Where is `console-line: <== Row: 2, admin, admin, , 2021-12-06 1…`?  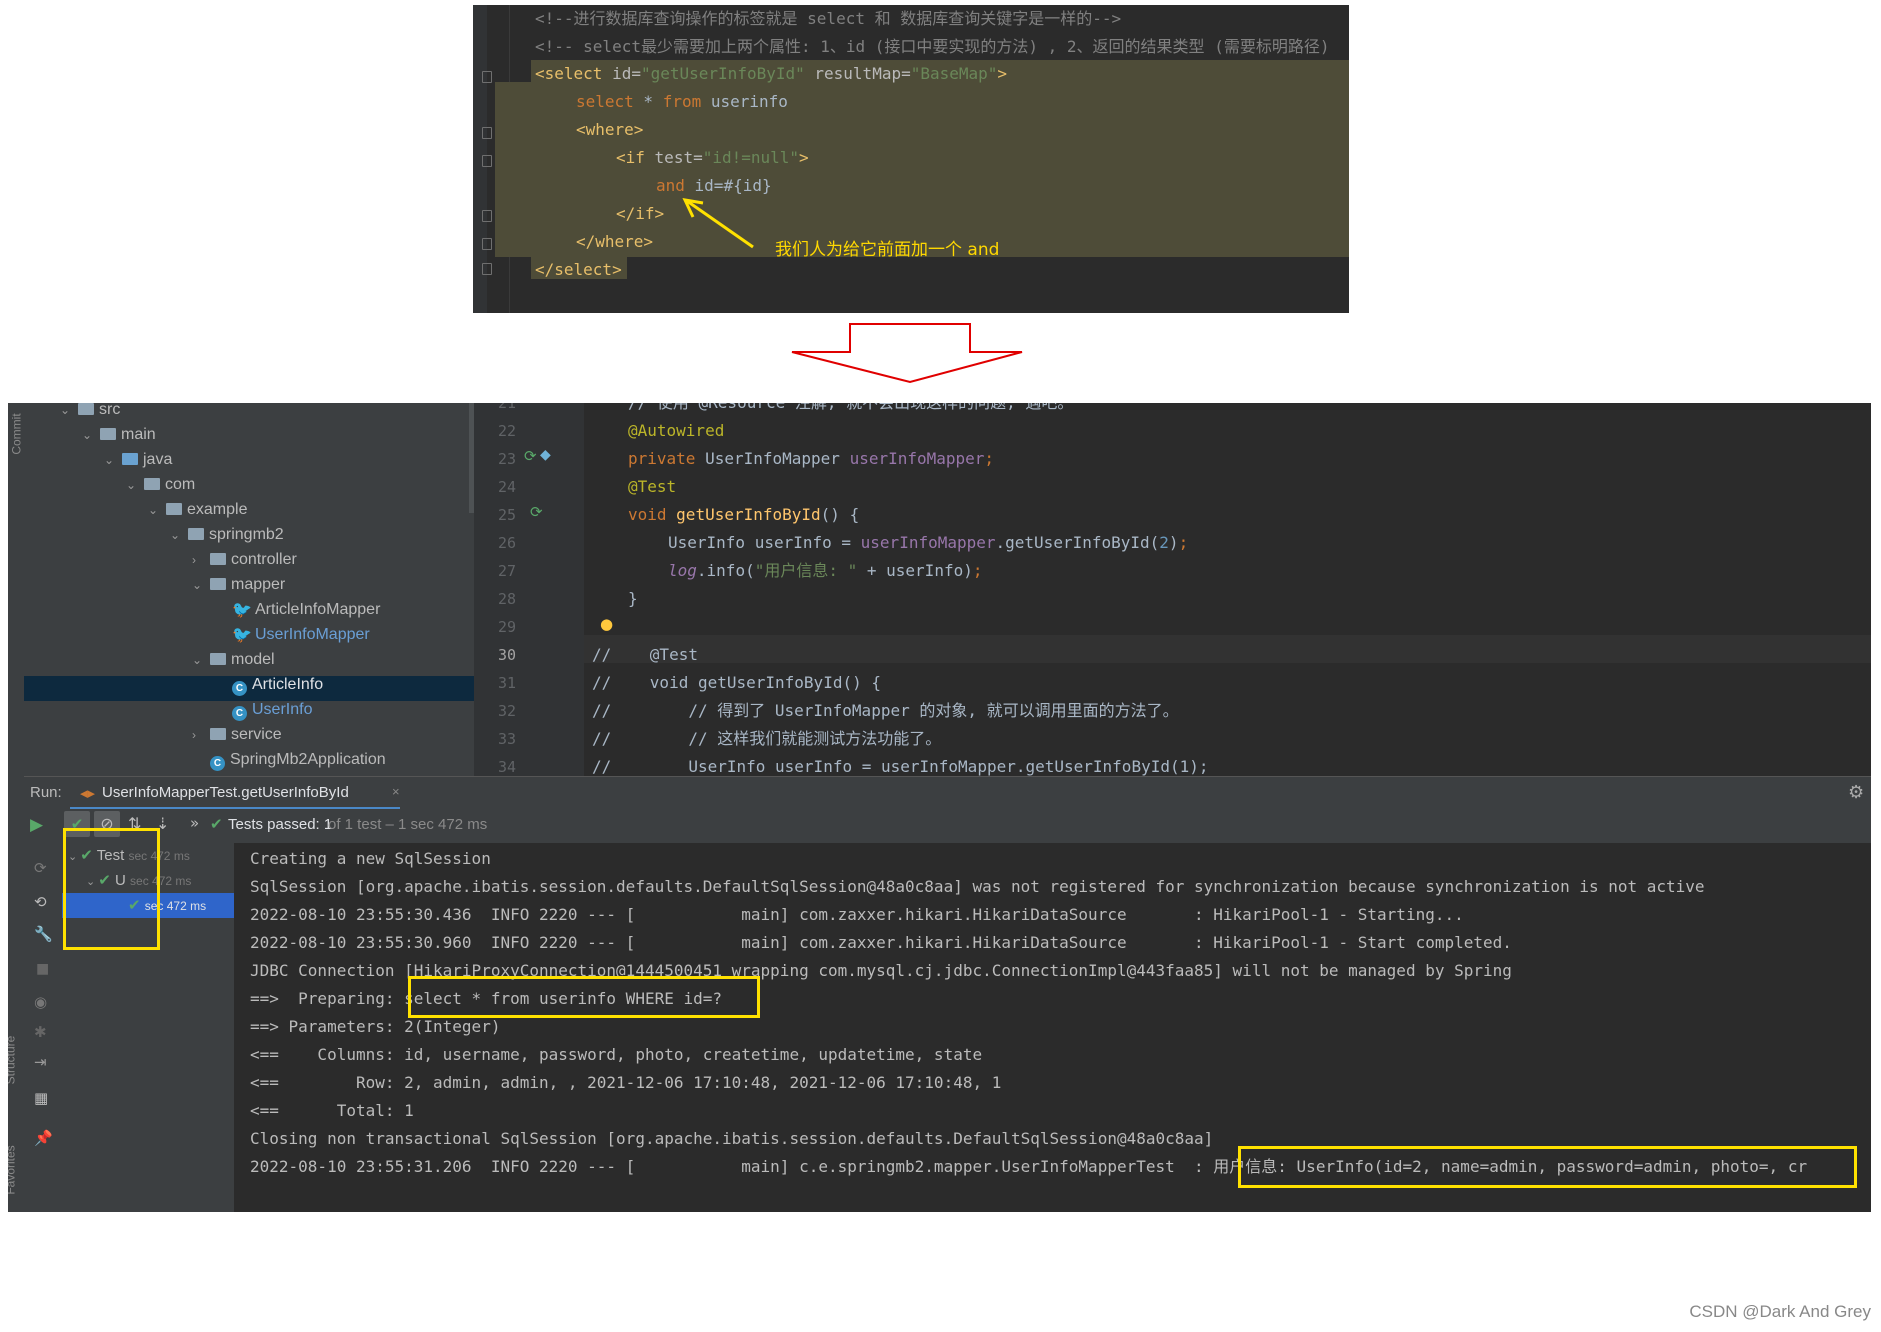 console-line: <== Row: 2, admin, admin, , 2021-12-06 1… is located at coordinates (626, 1082).